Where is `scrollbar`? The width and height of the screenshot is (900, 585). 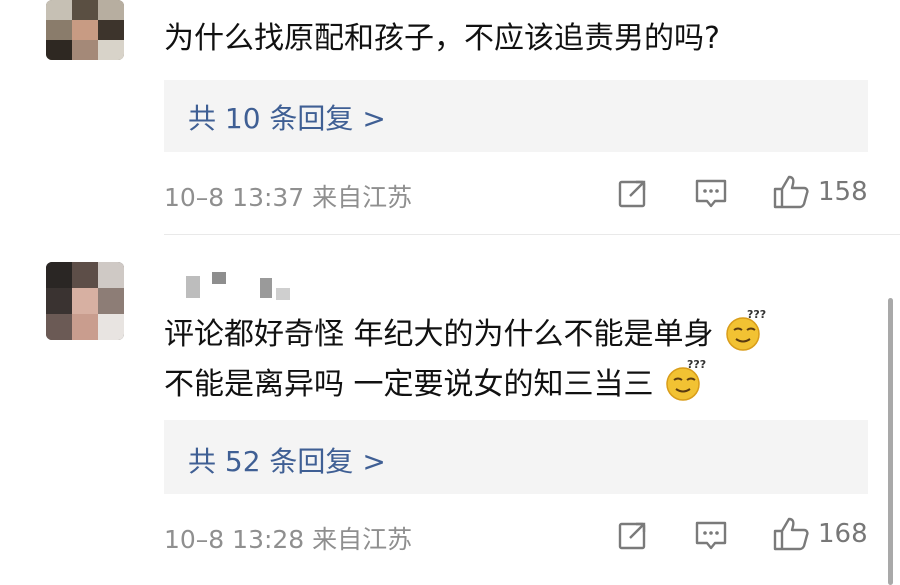 scrollbar is located at coordinates (890, 441).